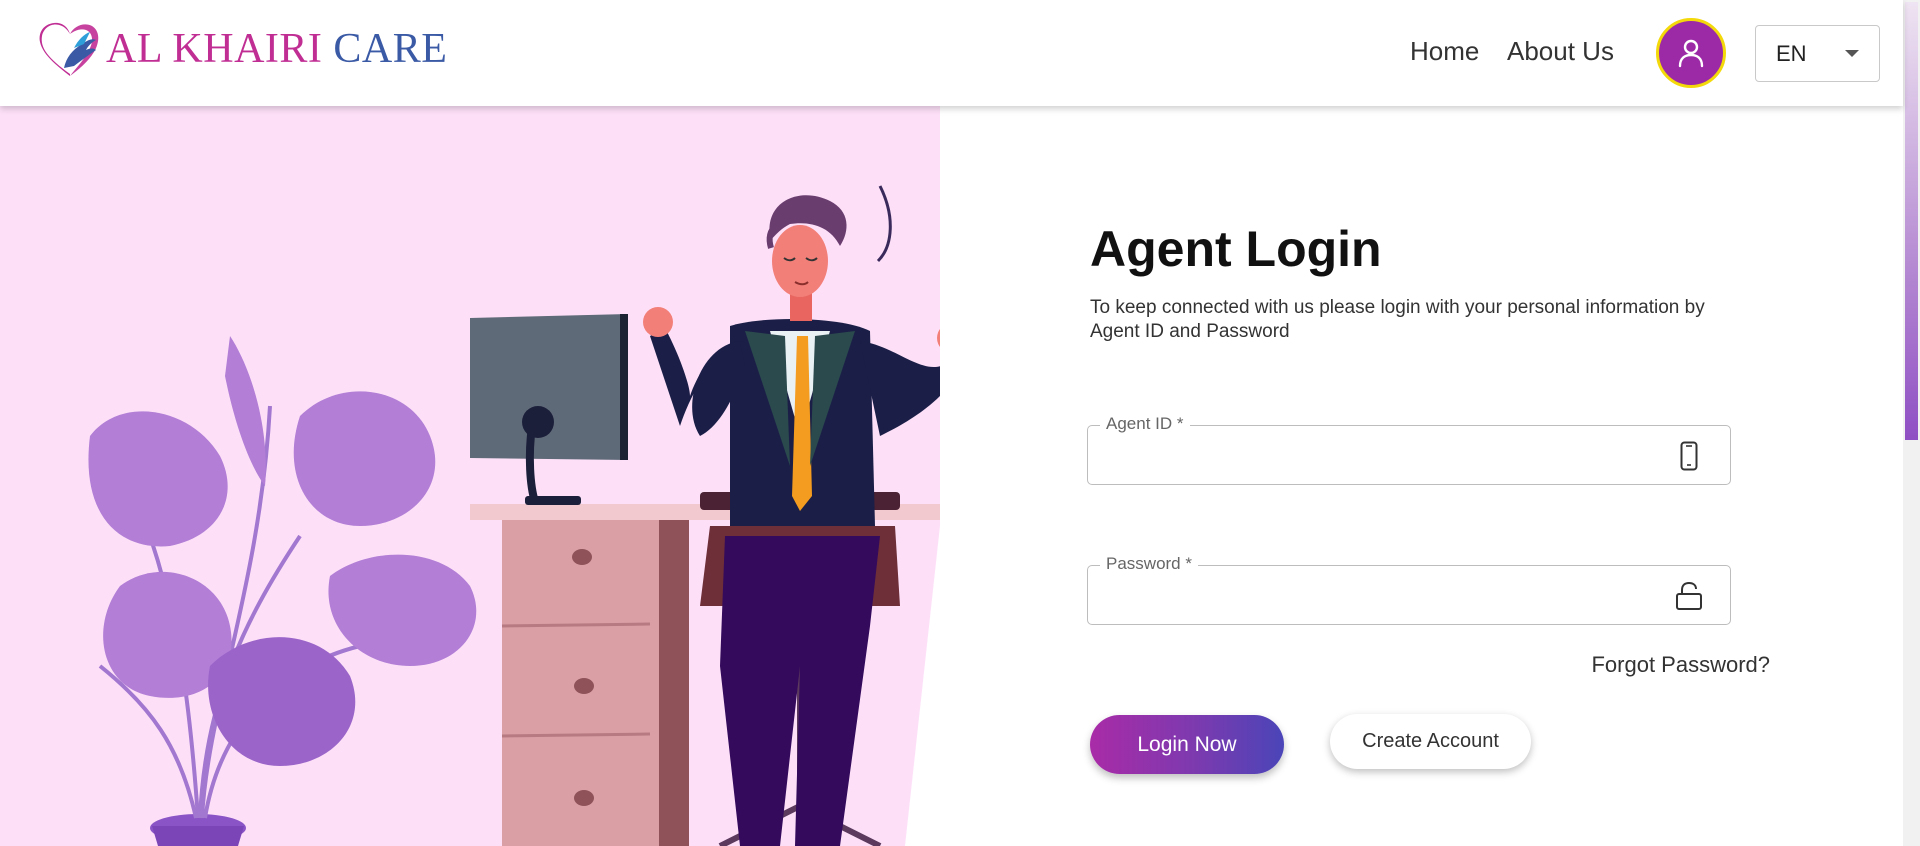 The image size is (1920, 846). What do you see at coordinates (1689, 456) in the screenshot?
I see `mobile-phone-icon` at bounding box center [1689, 456].